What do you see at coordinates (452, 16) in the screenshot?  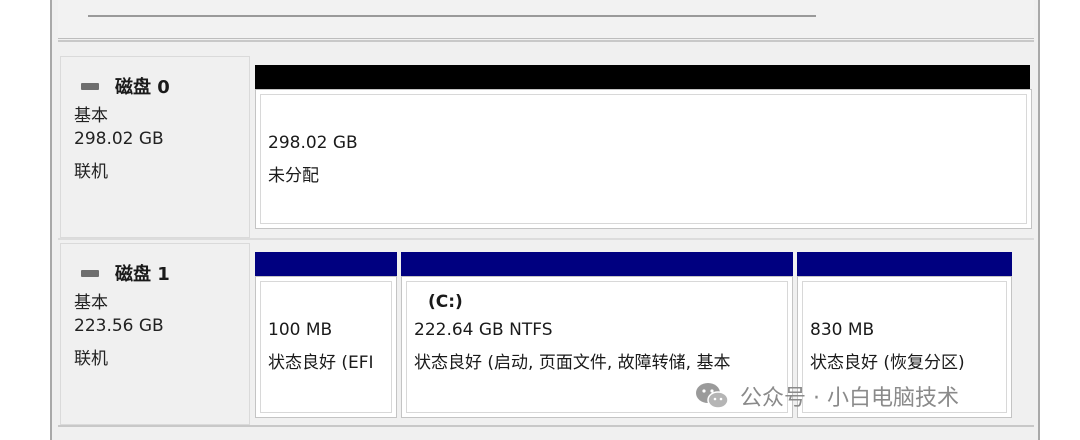 I see `horizontal-scrollbar` at bounding box center [452, 16].